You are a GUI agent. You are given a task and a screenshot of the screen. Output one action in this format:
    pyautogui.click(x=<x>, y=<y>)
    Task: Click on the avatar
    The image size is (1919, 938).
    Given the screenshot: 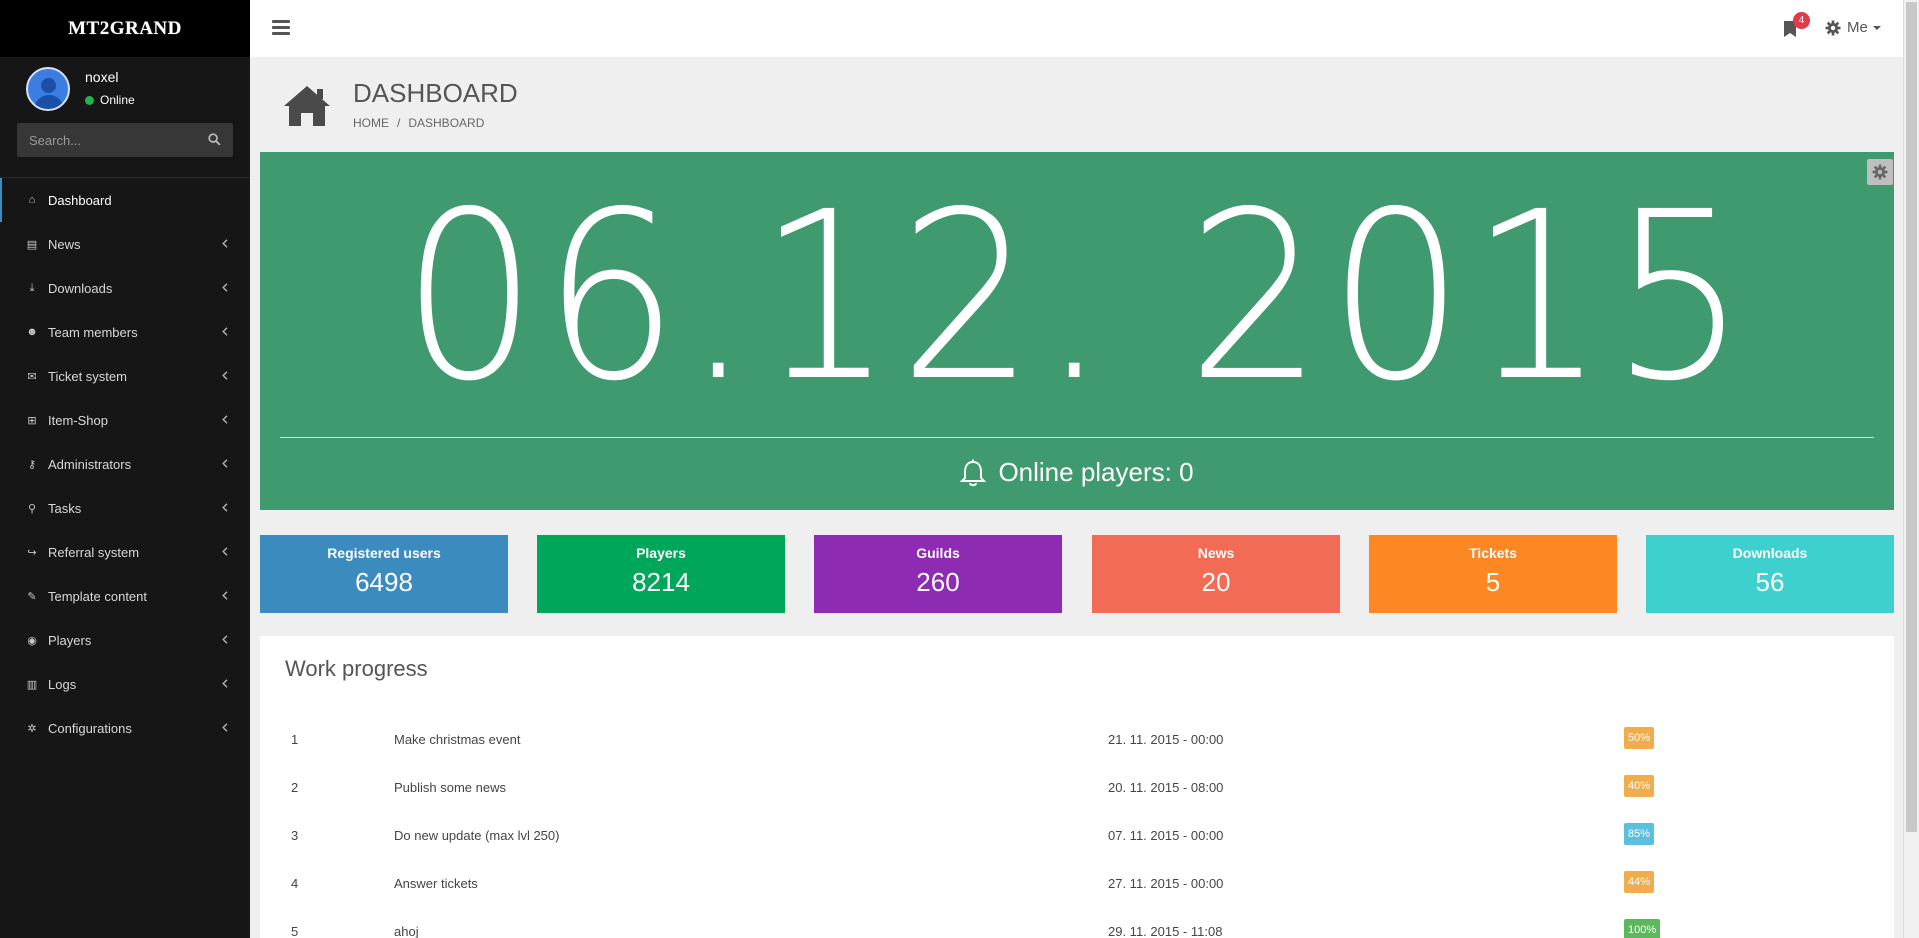 What is the action you would take?
    pyautogui.click(x=48, y=89)
    